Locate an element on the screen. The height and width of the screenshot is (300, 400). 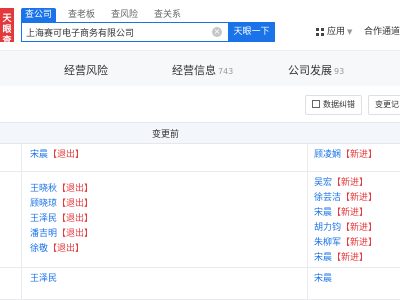
list-item: 宋晨【退出】 is located at coordinates (57, 155).